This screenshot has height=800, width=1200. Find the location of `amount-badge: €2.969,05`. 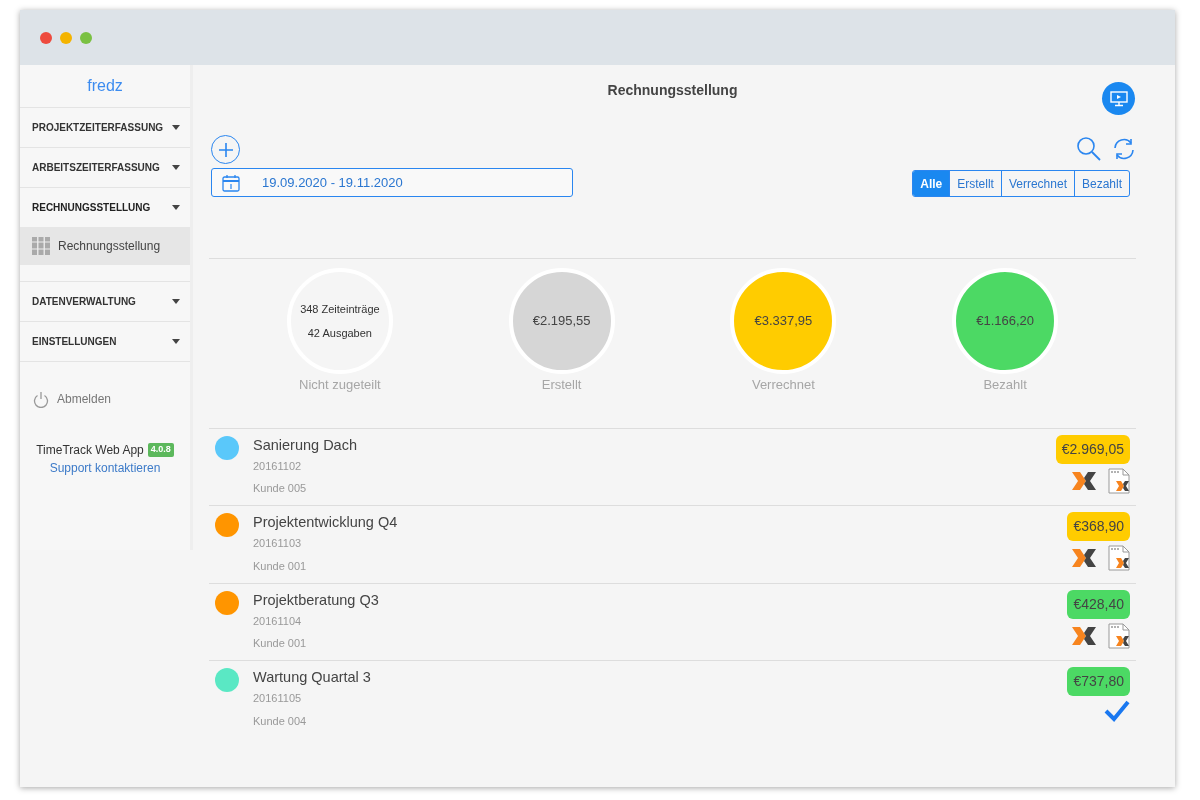

amount-badge: €2.969,05 is located at coordinates (1092, 449).